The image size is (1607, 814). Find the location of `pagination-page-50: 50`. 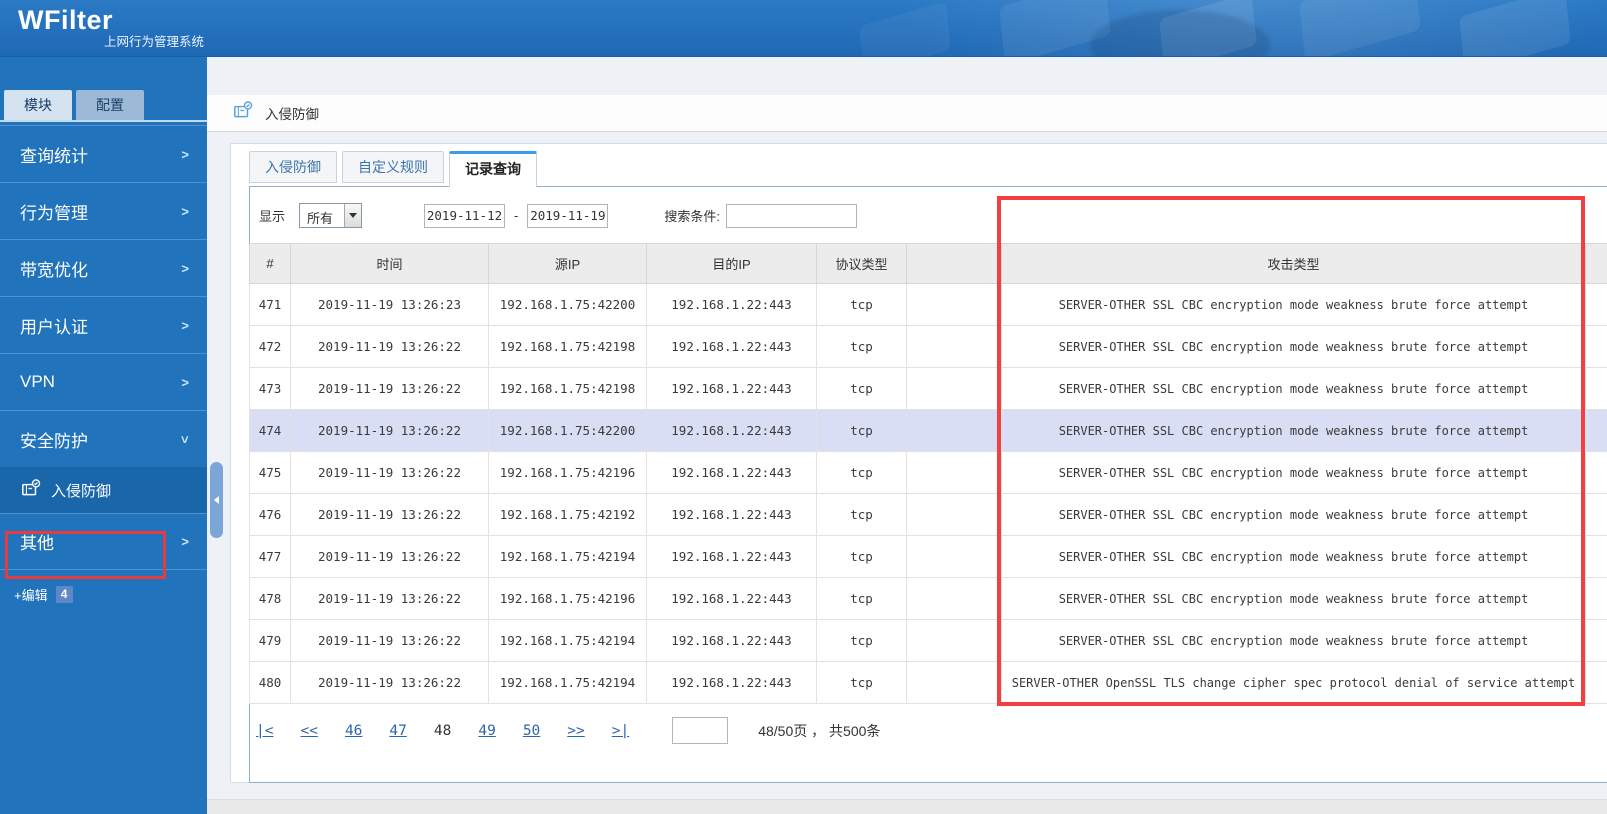

pagination-page-50: 50 is located at coordinates (531, 731).